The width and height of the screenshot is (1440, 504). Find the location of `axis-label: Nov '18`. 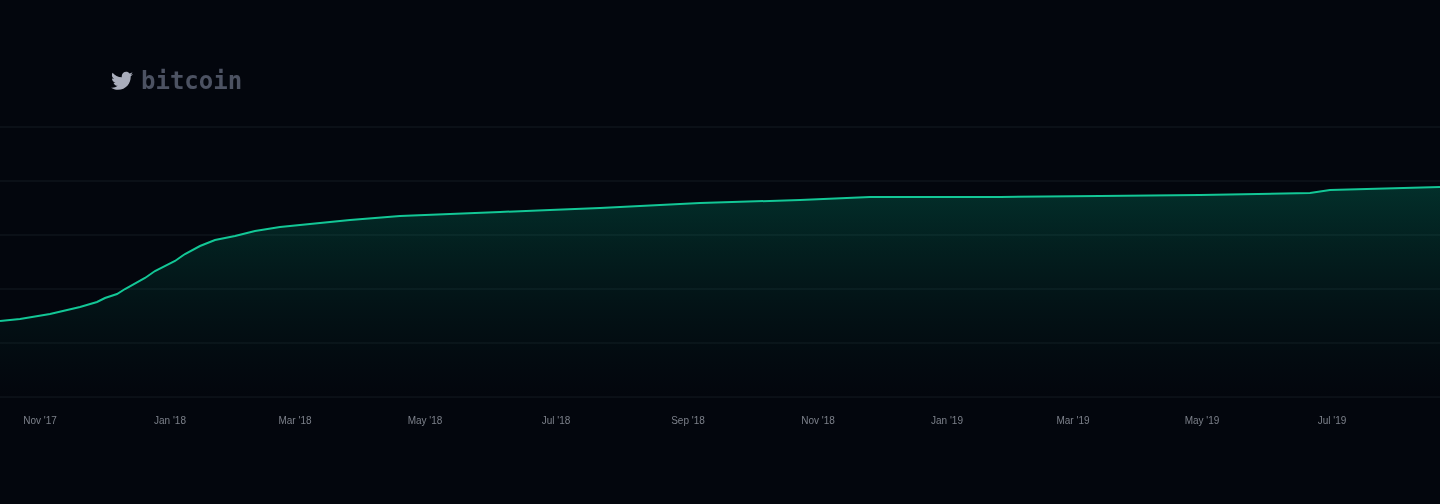

axis-label: Nov '18 is located at coordinates (818, 421).